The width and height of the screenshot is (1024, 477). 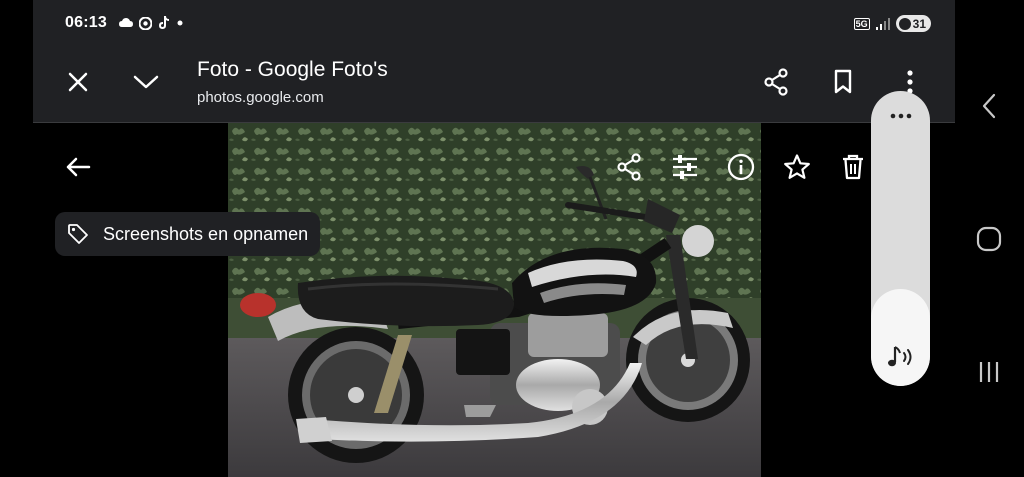 What do you see at coordinates (882, 23) in the screenshot?
I see `signal-icon` at bounding box center [882, 23].